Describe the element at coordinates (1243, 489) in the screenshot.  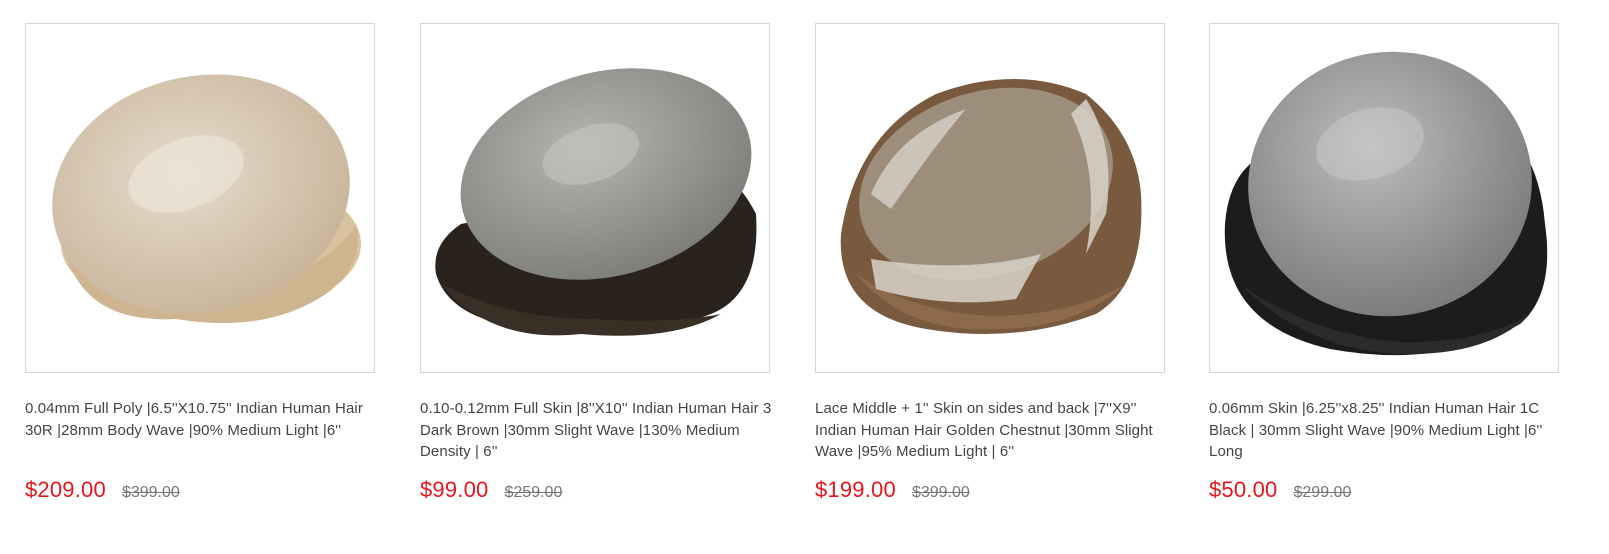
I see `sale-price: $50.00` at that location.